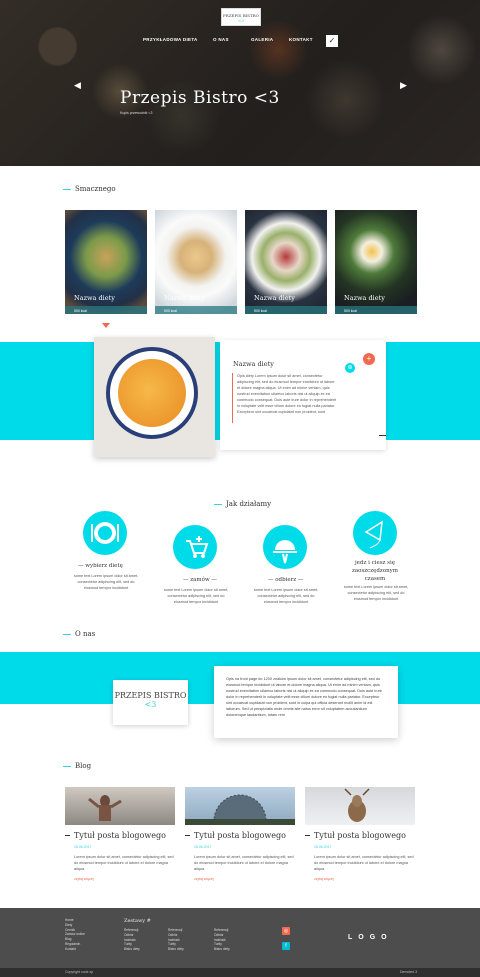 This screenshot has height=977, width=480. Describe the element at coordinates (136, 113) in the screenshot. I see `hero-subtitle: Kupis przewodnik <3` at that location.